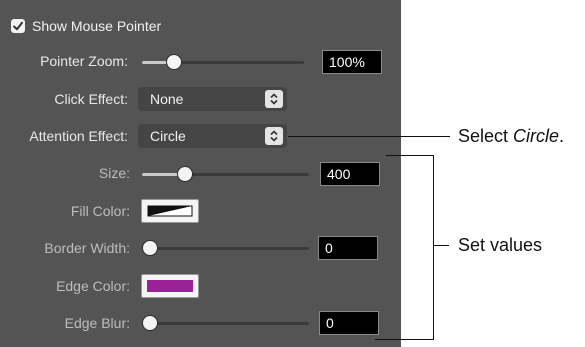 The image size is (585, 347). I want to click on click-effect-label: Click Effect:, so click(91, 99).